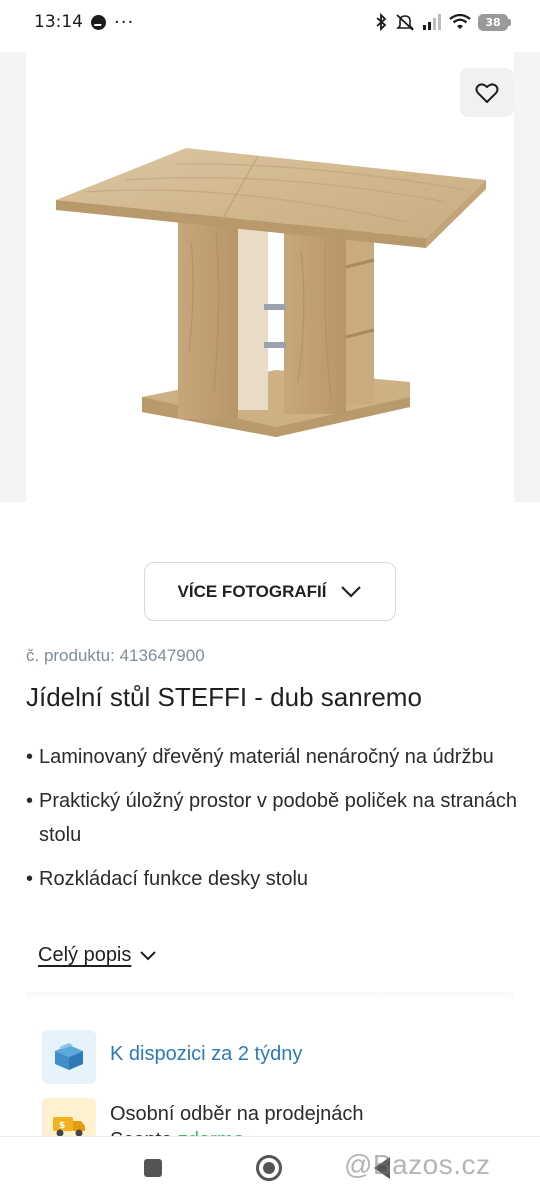 The width and height of the screenshot is (540, 1200). What do you see at coordinates (84, 22) in the screenshot?
I see `status-left: 13:14 ···` at bounding box center [84, 22].